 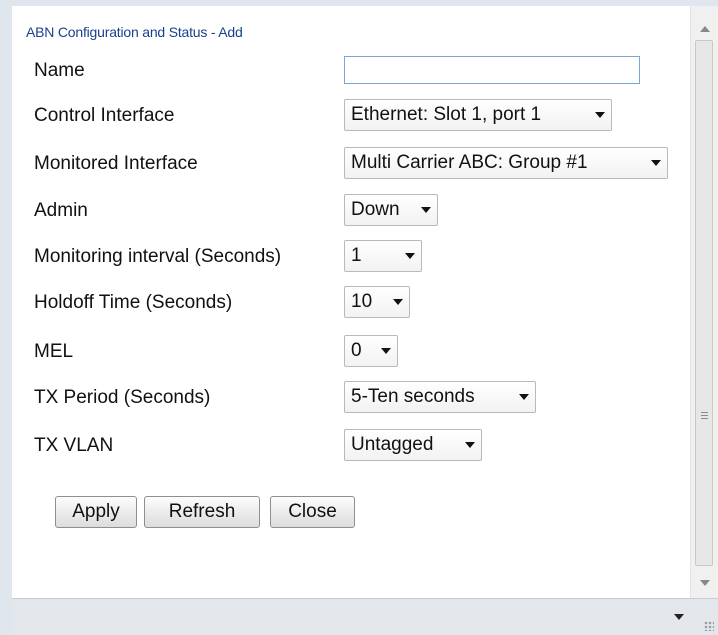 I want to click on holdoff-time-label: Holdoff Time (Seconds), so click(x=133, y=302).